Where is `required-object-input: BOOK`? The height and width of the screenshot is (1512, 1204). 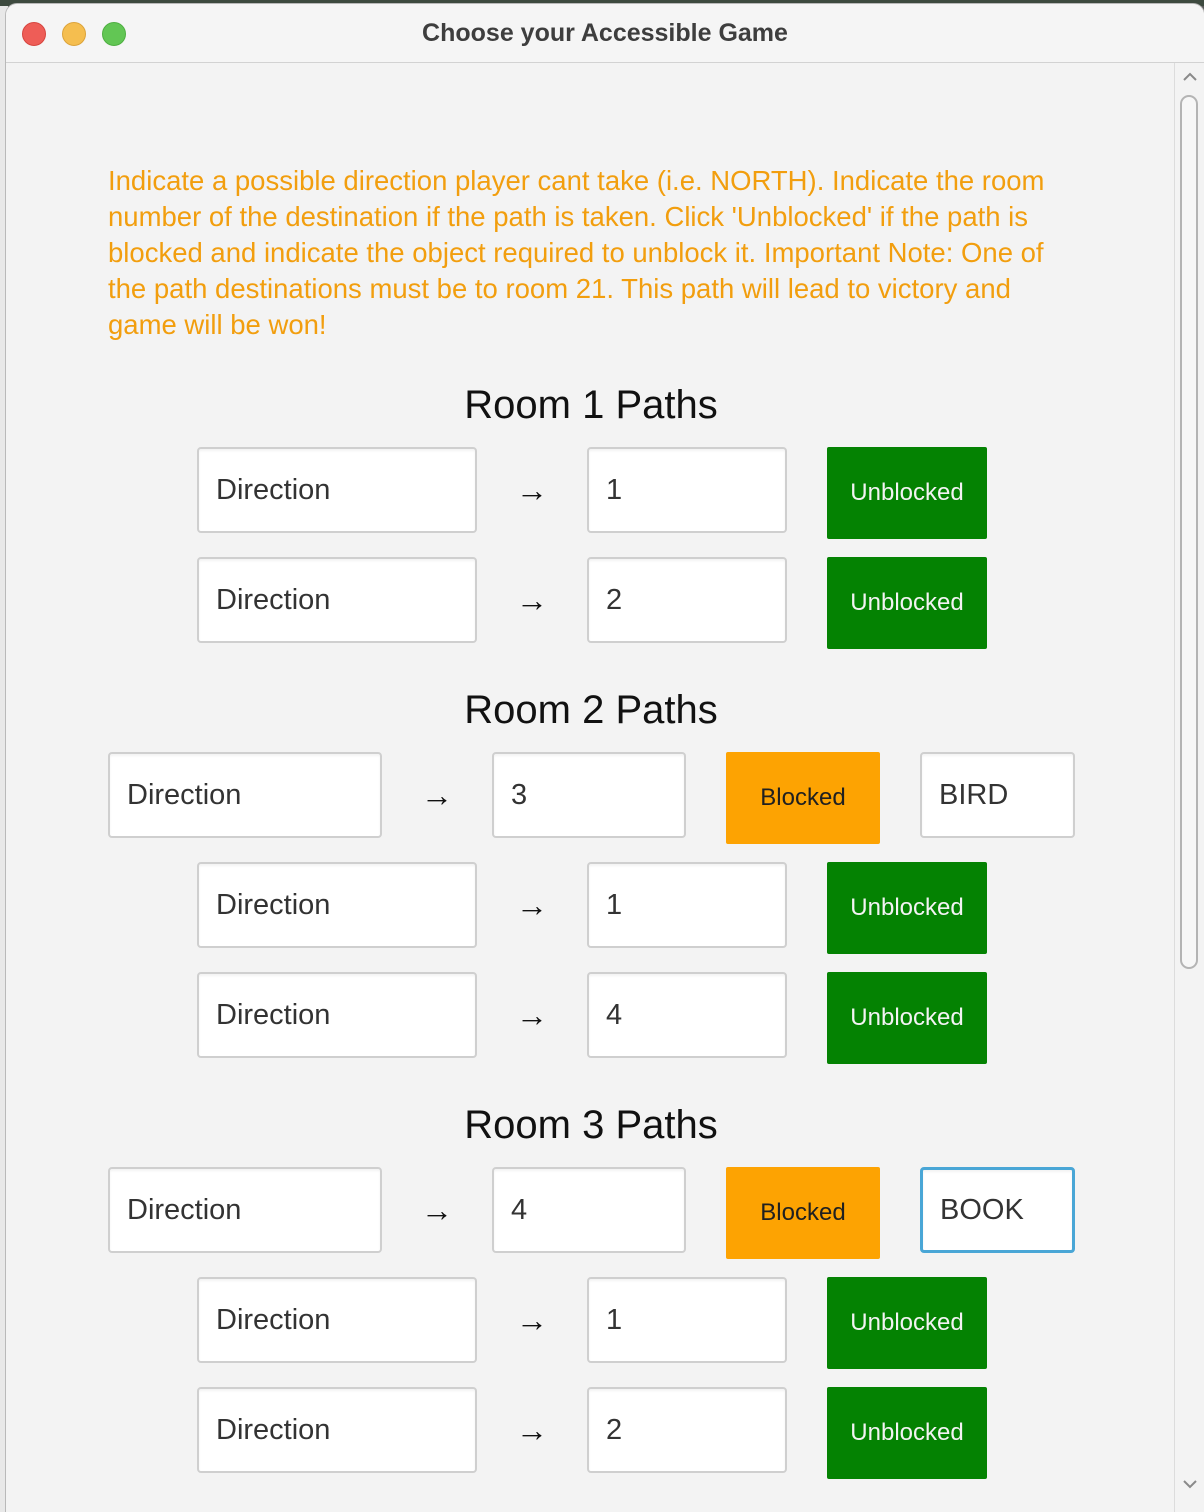
required-object-input: BOOK is located at coordinates (997, 1210).